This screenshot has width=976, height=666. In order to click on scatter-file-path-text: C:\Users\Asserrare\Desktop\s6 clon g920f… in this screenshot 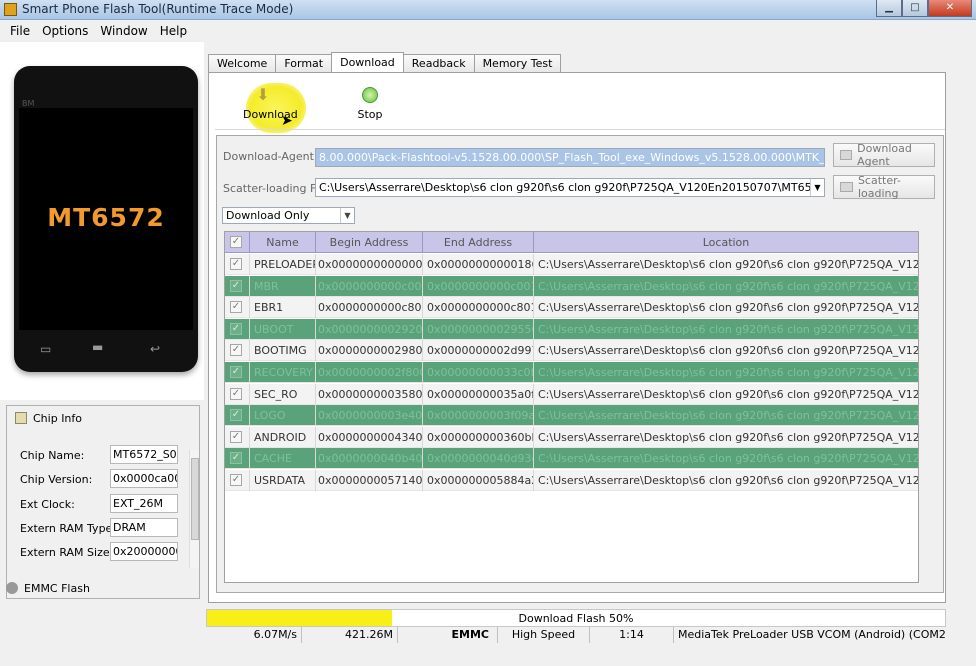, I will do `click(571, 187)`.